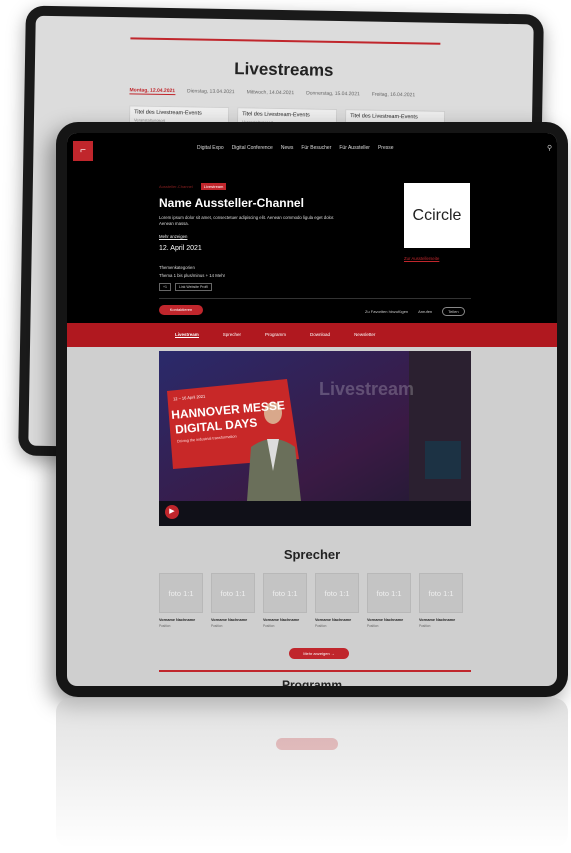 This screenshot has height=853, width=571. I want to click on themes-label: Themenkategorien, so click(177, 267).